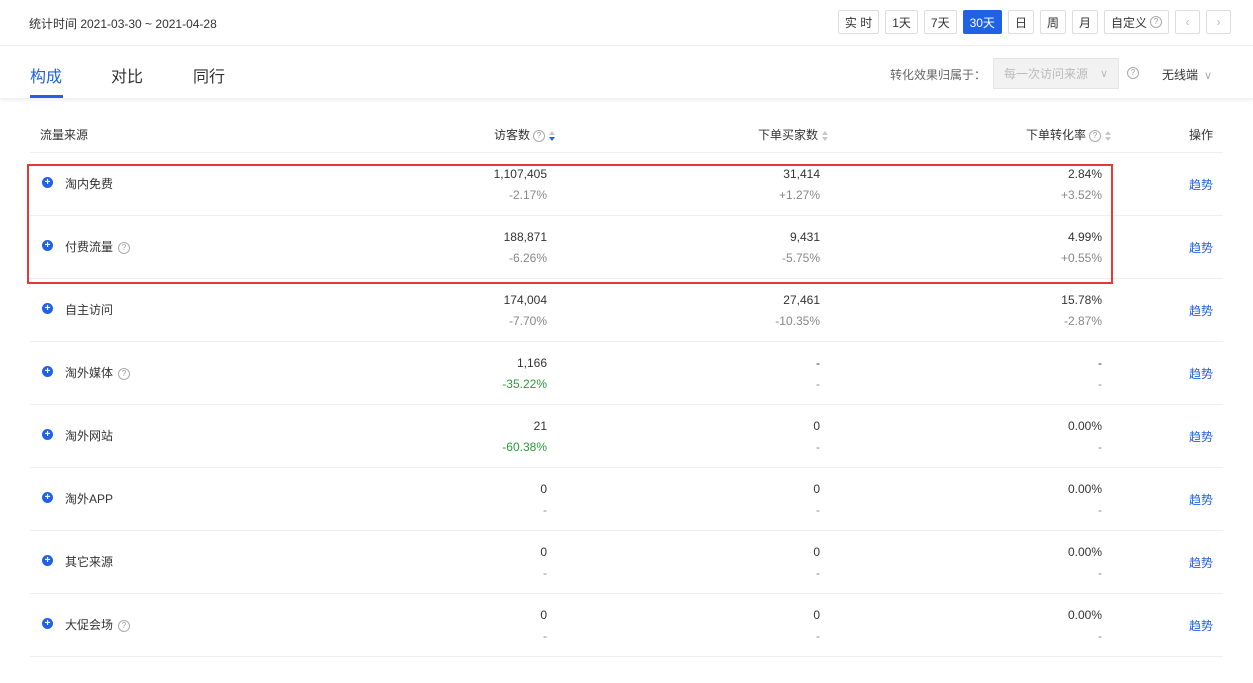  Describe the element at coordinates (626, 72) in the screenshot. I see `tab-bar: 构成 对比 同行 转化效果归属于： 每一次访问来源 ∨ ? 无线端 ∨` at that location.